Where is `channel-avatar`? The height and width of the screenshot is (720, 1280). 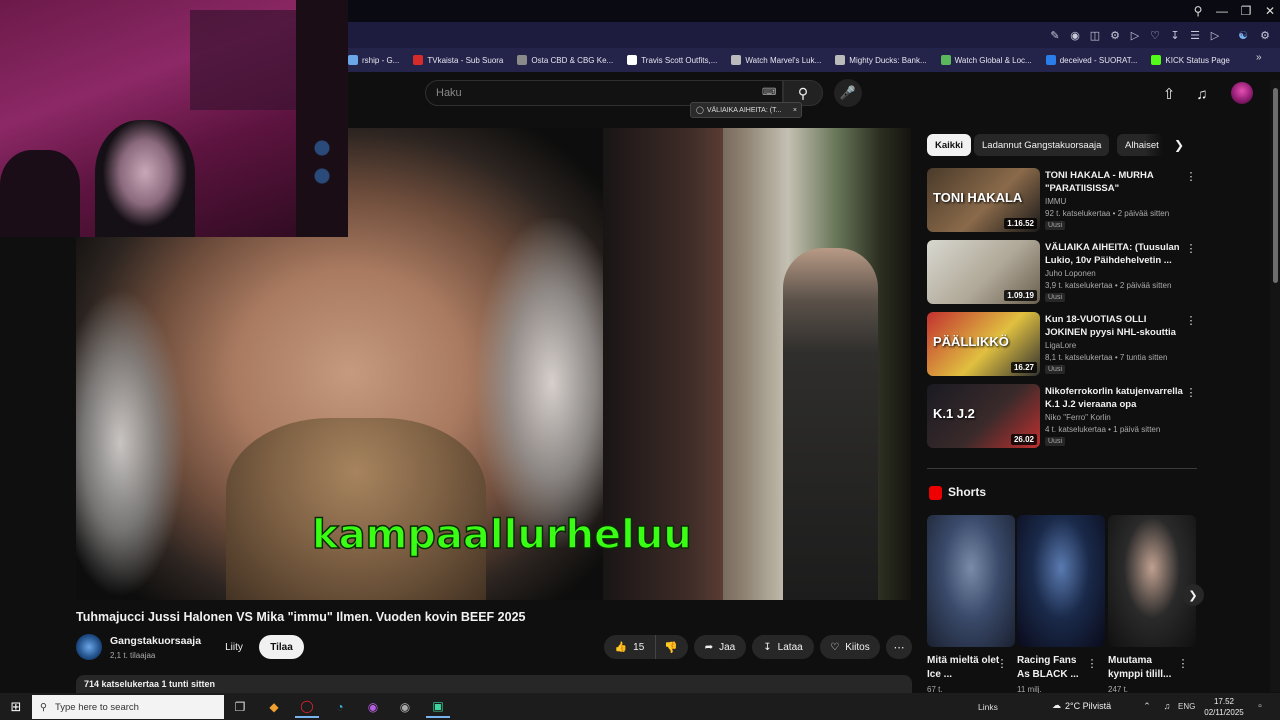 channel-avatar is located at coordinates (89, 647).